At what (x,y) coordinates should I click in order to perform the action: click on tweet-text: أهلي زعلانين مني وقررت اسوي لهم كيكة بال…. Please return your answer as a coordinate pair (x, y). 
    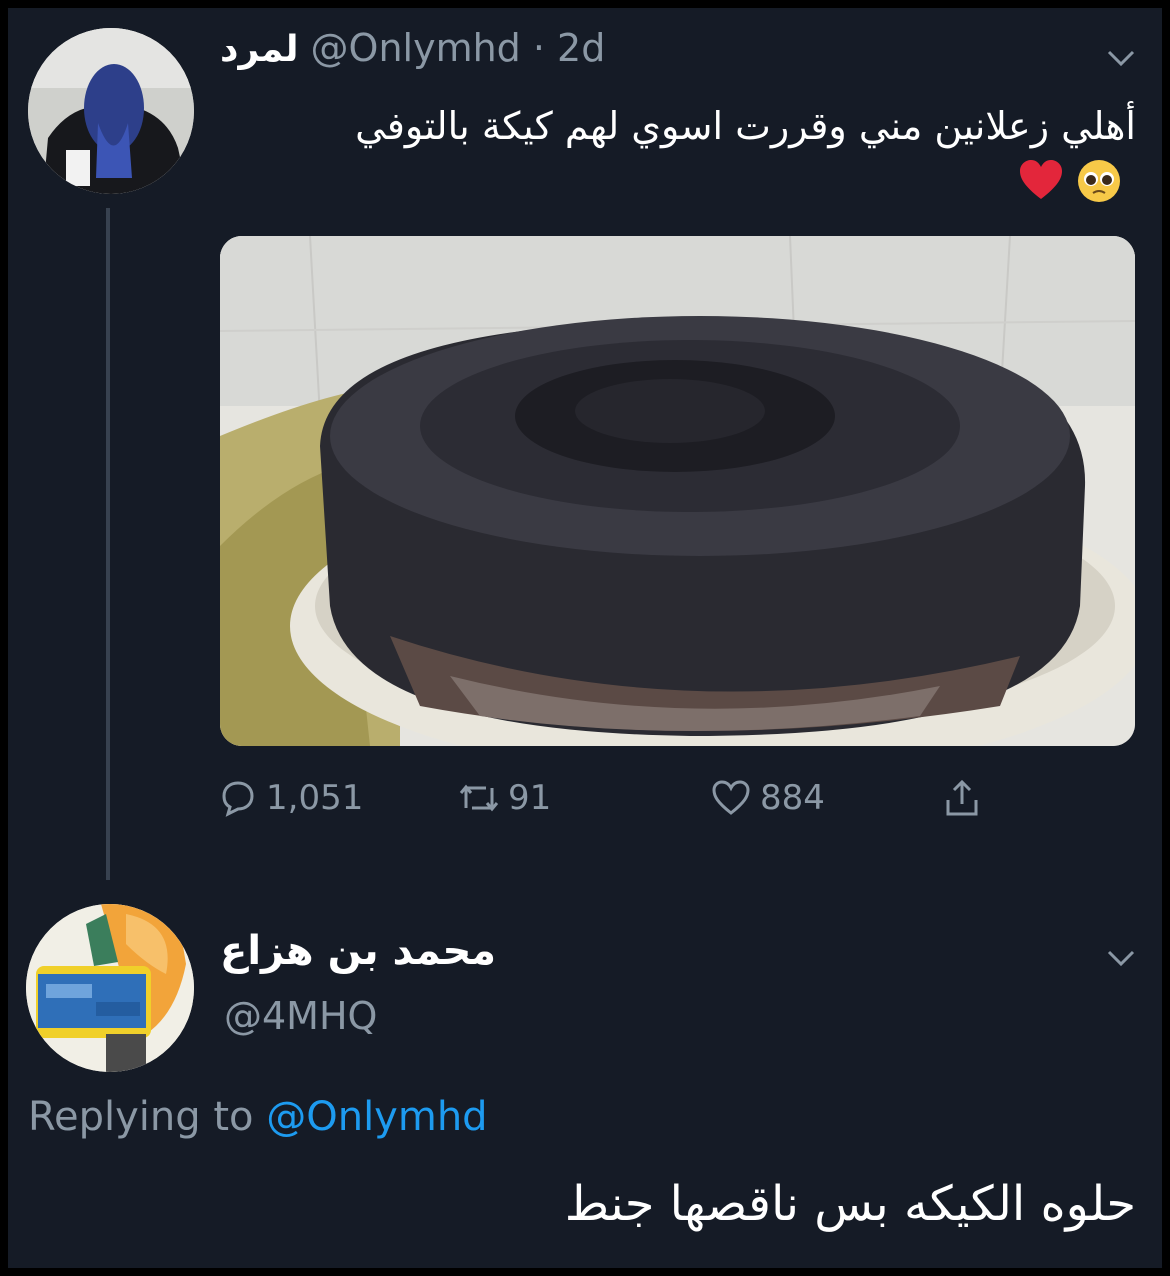
    Looking at the image, I should click on (745, 126).